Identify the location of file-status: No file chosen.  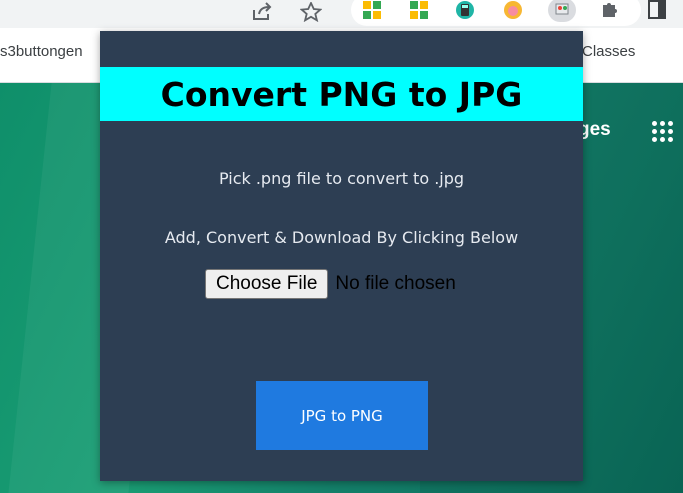
(395, 283).